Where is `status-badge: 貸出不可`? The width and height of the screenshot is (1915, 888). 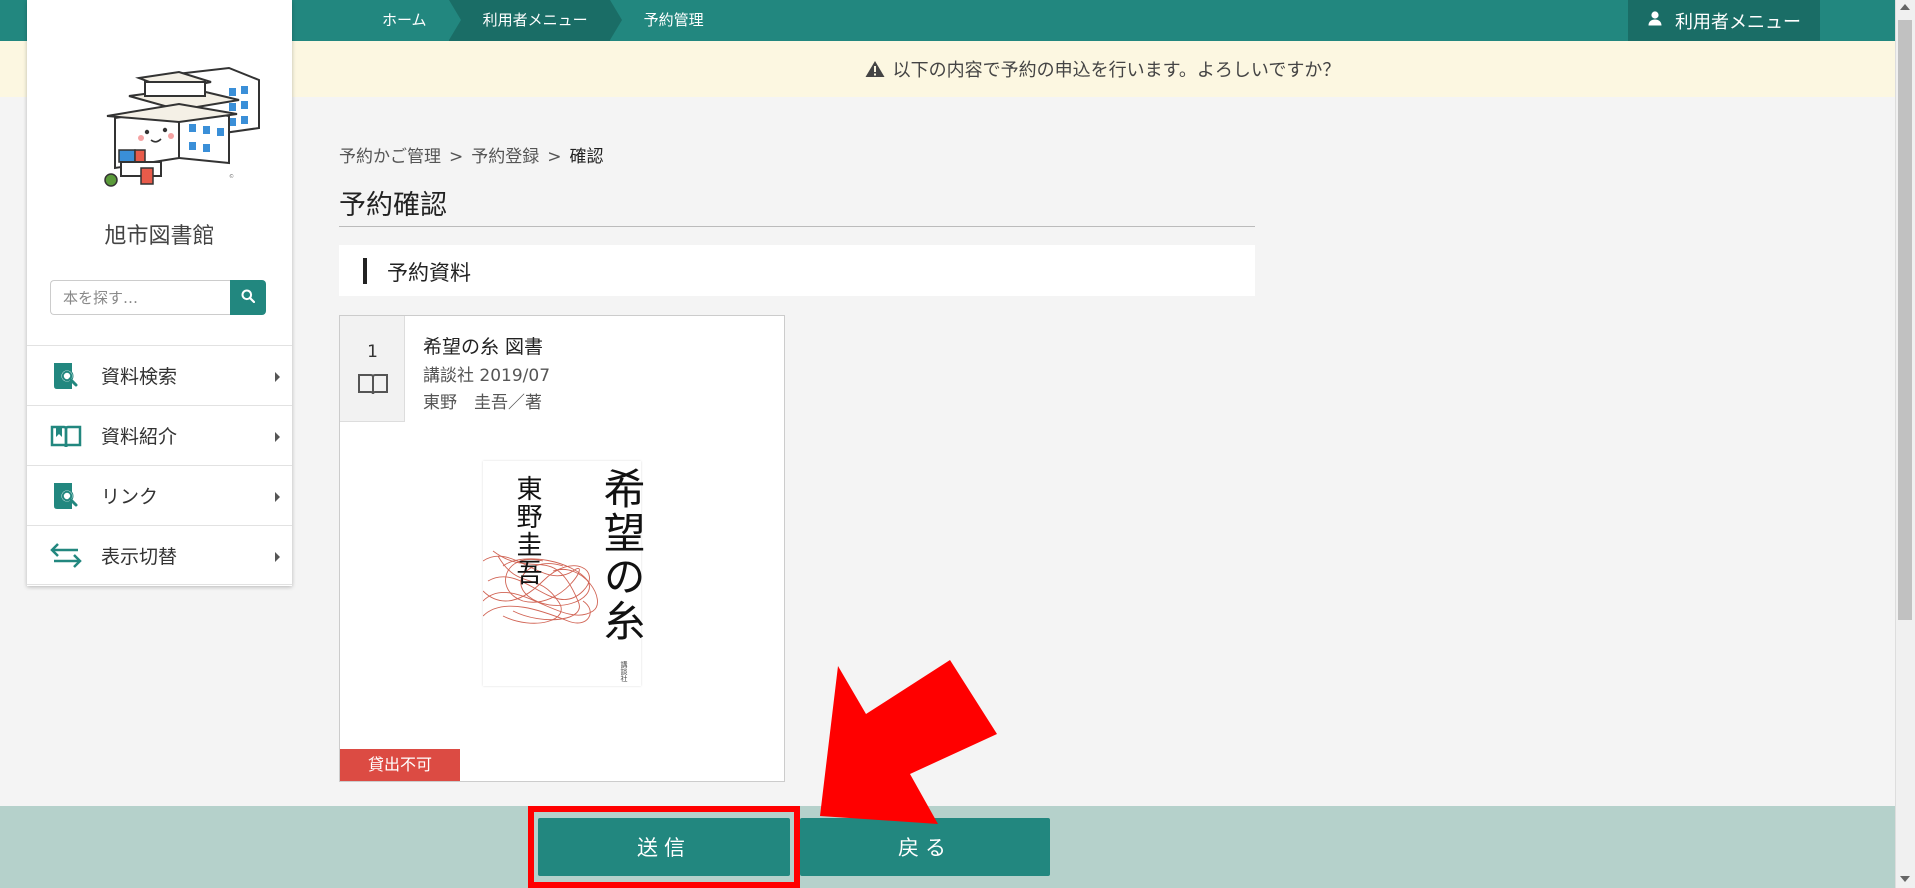 status-badge: 貸出不可 is located at coordinates (400, 765).